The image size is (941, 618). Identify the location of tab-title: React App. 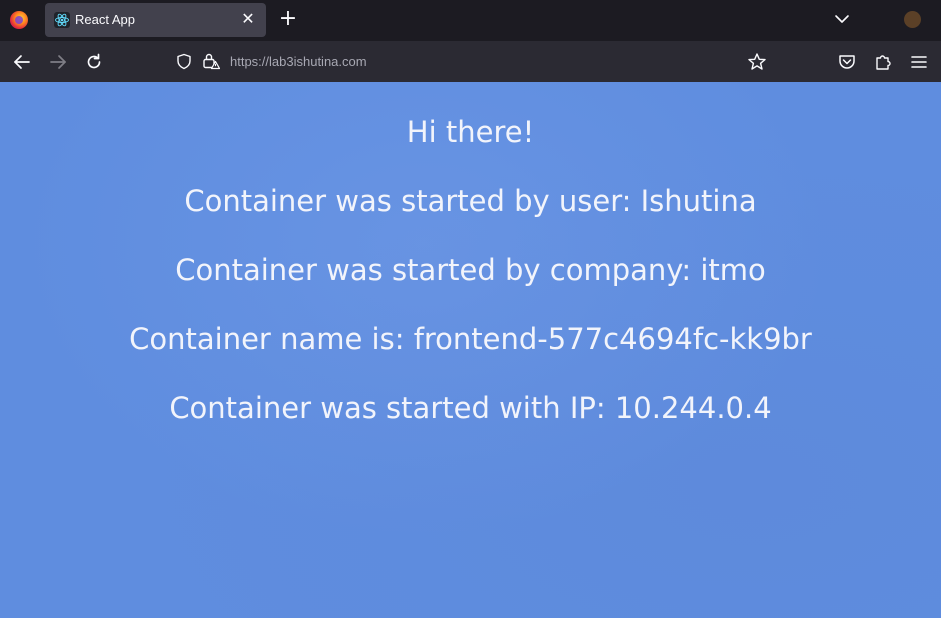
(105, 19).